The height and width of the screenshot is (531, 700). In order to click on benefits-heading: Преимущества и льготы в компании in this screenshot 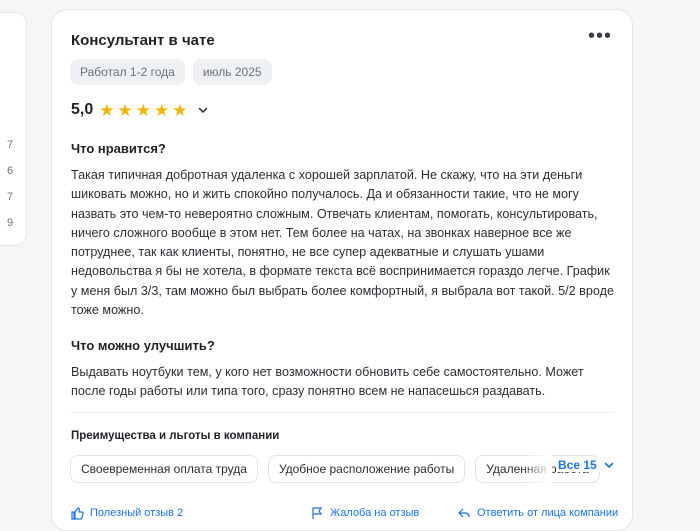, I will do `click(175, 436)`.